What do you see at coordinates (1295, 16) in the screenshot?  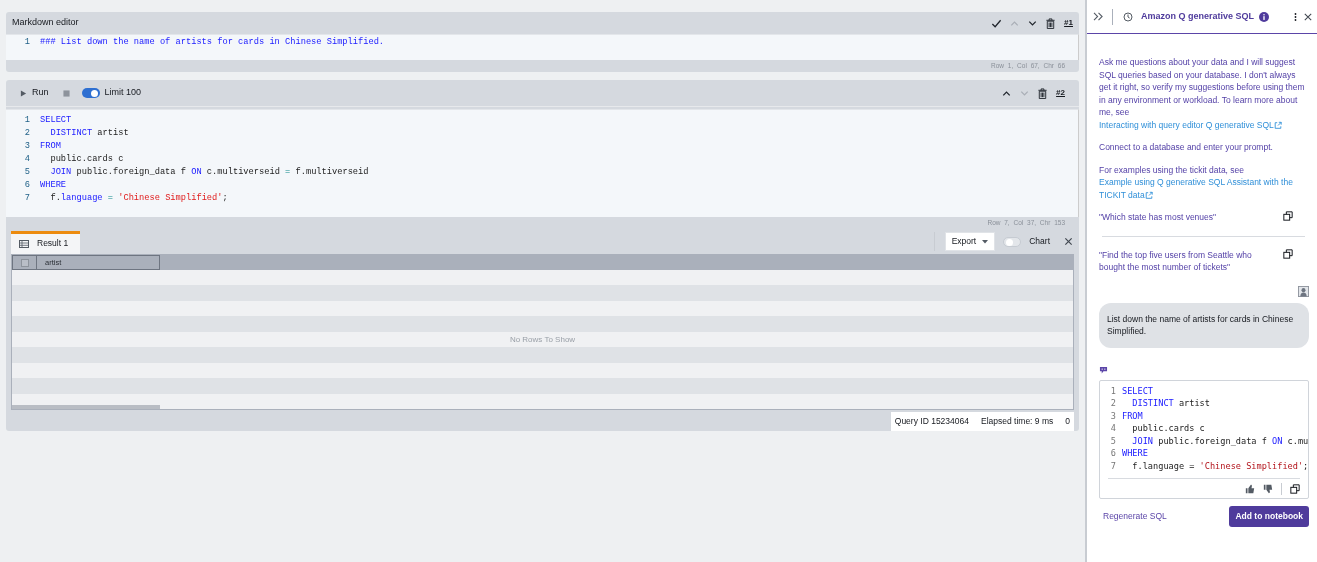 I see `more-options-icon` at bounding box center [1295, 16].